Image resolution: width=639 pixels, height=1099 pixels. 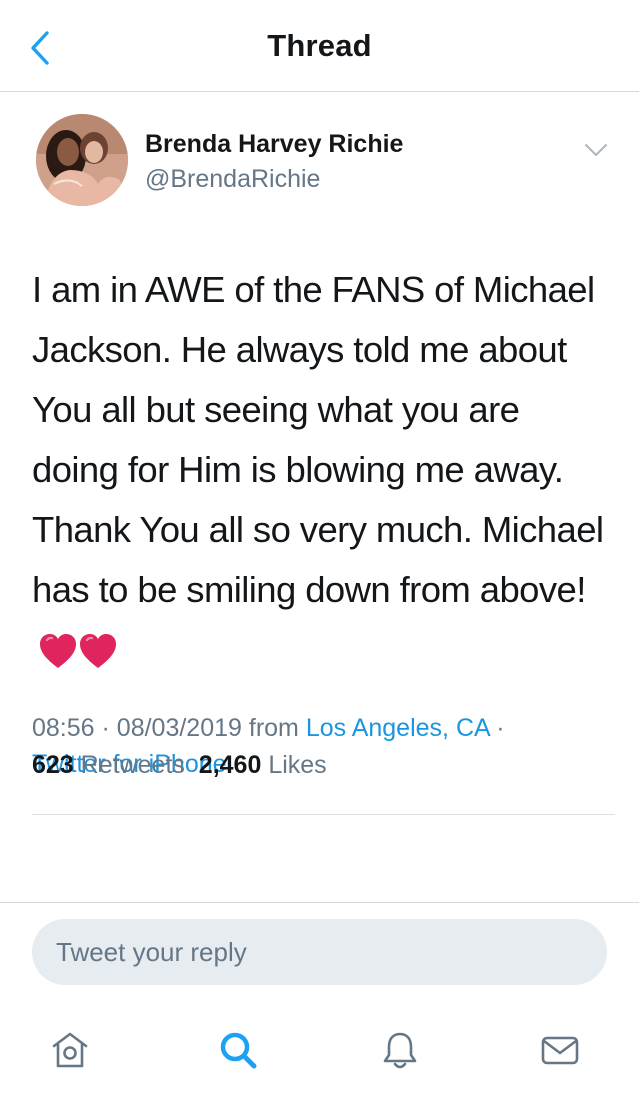 What do you see at coordinates (319, 1050) in the screenshot?
I see `tab-bar` at bounding box center [319, 1050].